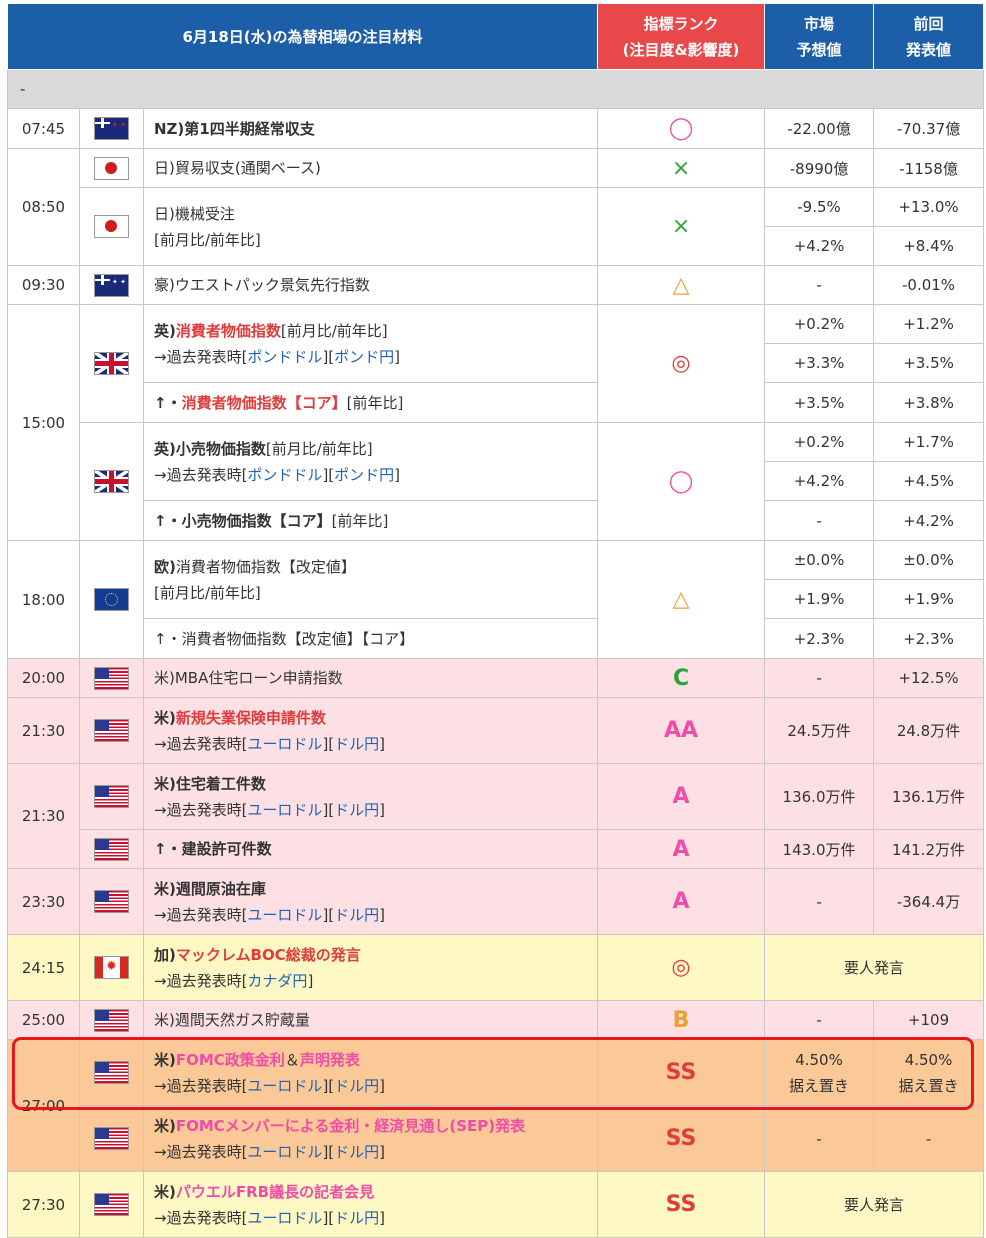  Describe the element at coordinates (929, 849) in the screenshot. I see `previous-value: 141.2万件` at that location.